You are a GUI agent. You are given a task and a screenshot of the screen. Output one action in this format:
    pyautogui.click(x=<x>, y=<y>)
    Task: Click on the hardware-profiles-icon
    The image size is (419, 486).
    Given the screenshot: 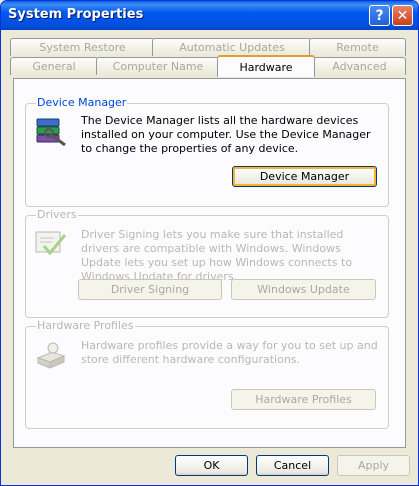 What is the action you would take?
    pyautogui.click(x=51, y=355)
    